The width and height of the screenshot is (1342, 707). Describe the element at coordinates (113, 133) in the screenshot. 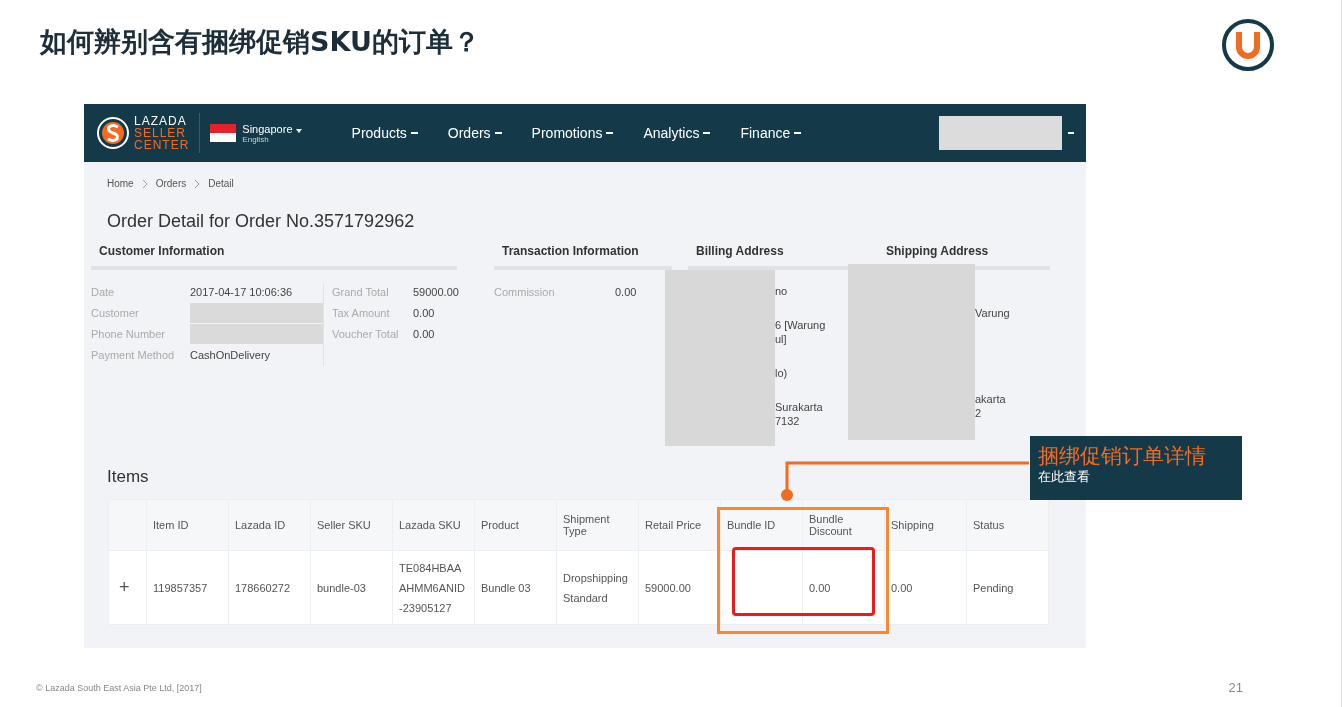

I see `logo-icon` at that location.